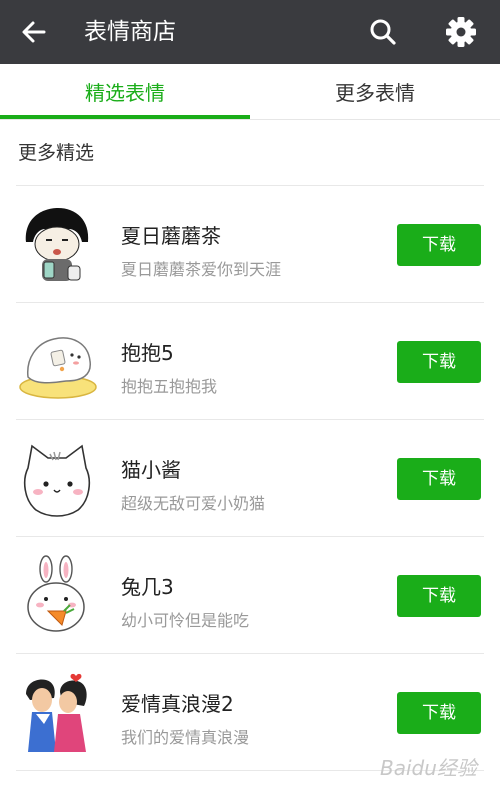 Image resolution: width=500 pixels, height=796 pixels. What do you see at coordinates (185, 620) in the screenshot?
I see `sticker-description: 幼小可怜但是能吃` at bounding box center [185, 620].